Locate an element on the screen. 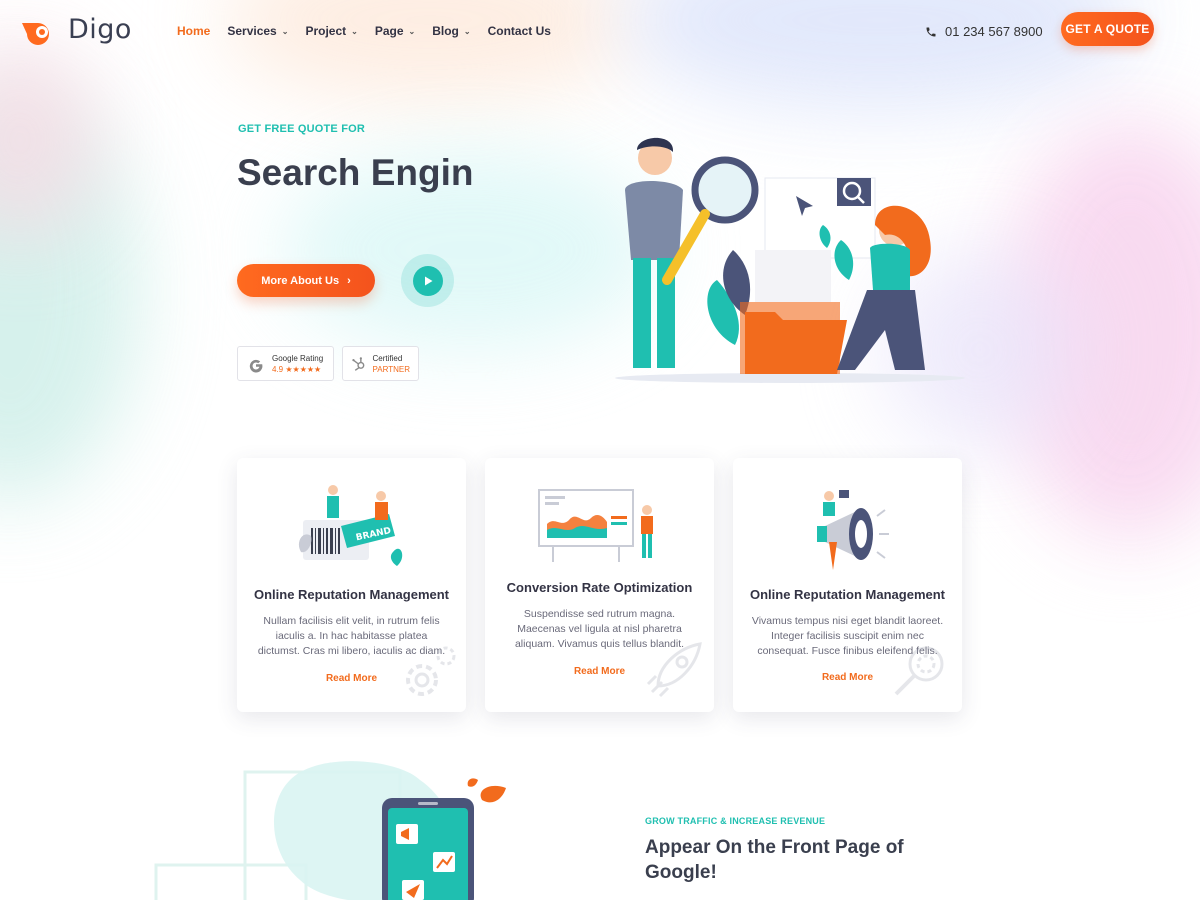 This screenshot has width=1200, height=900. rocket-icon is located at coordinates (674, 670).